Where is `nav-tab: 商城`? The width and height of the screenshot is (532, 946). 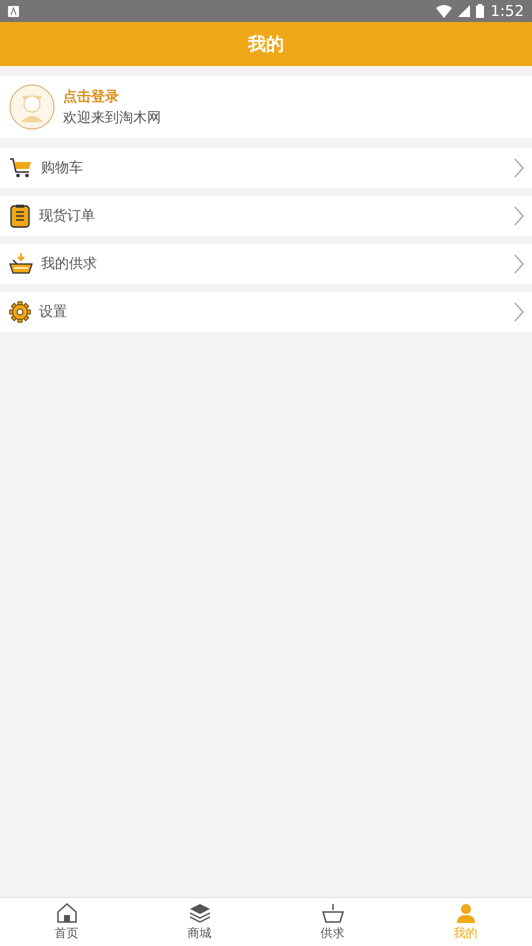 nav-tab: 商城 is located at coordinates (199, 922).